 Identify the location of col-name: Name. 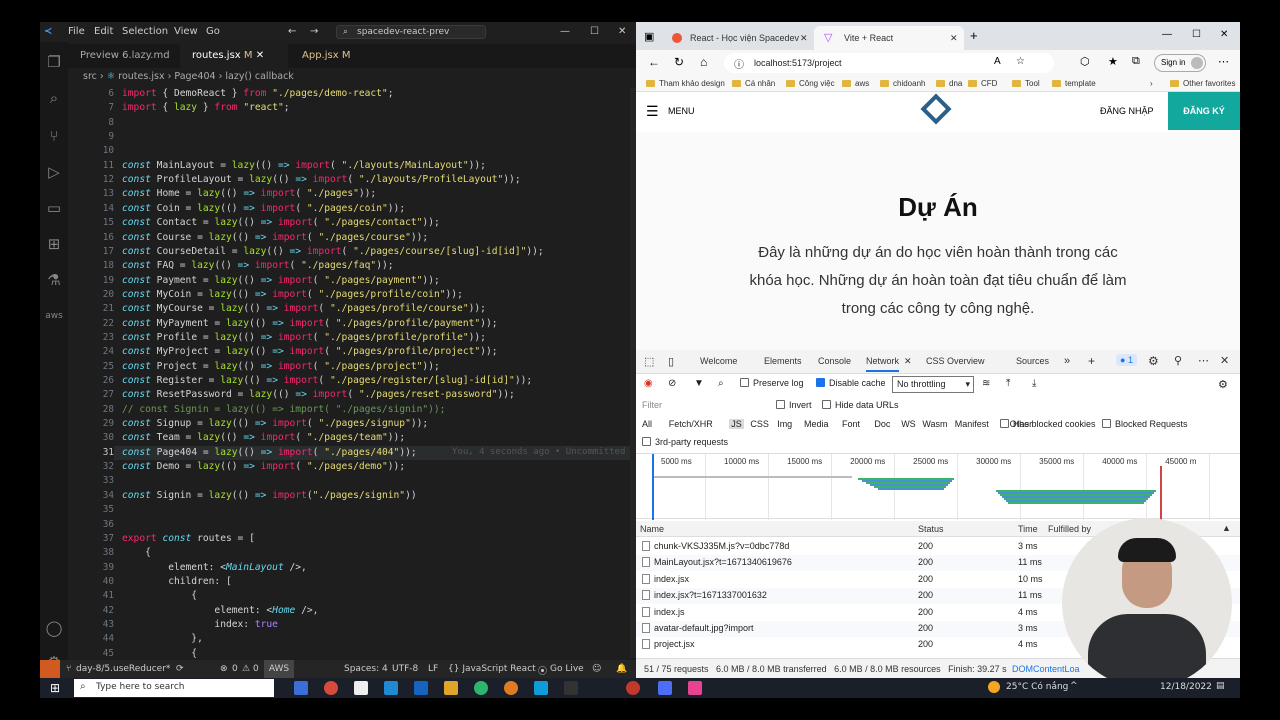
(652, 529).